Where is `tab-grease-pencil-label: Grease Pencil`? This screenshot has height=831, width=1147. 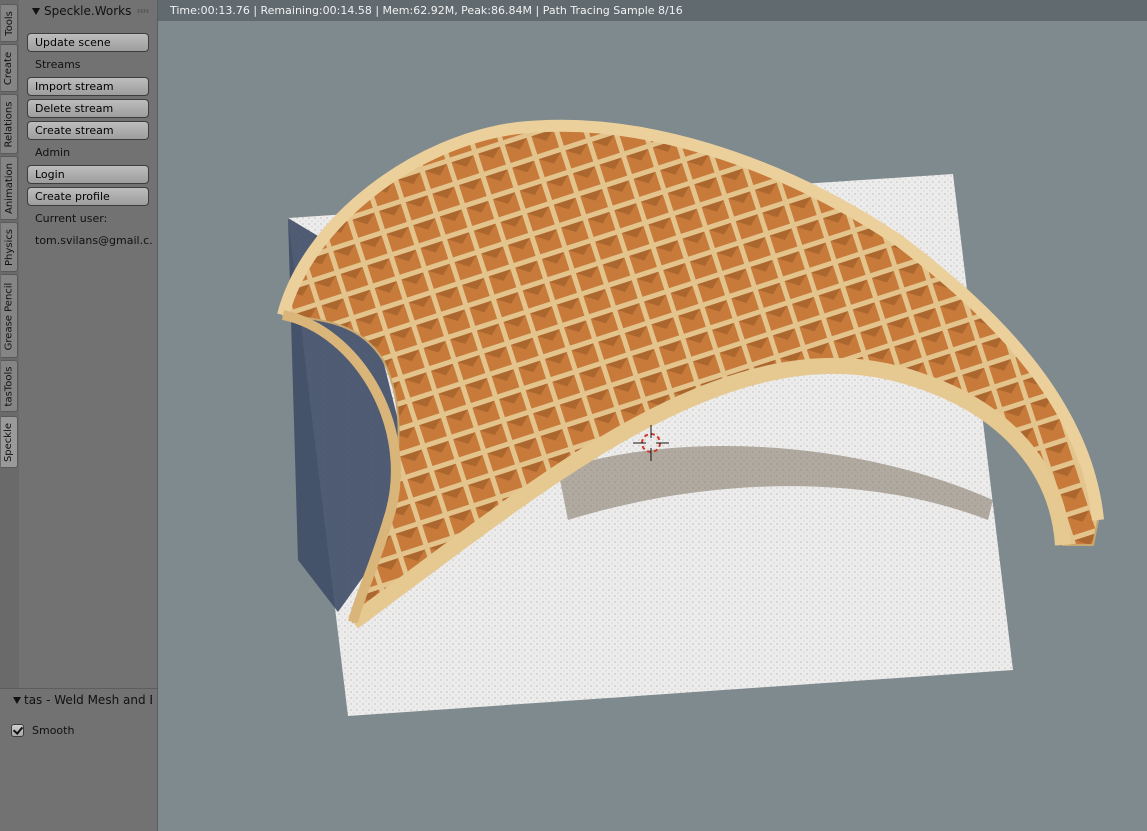 tab-grease-pencil-label: Grease Pencil is located at coordinates (9, 316).